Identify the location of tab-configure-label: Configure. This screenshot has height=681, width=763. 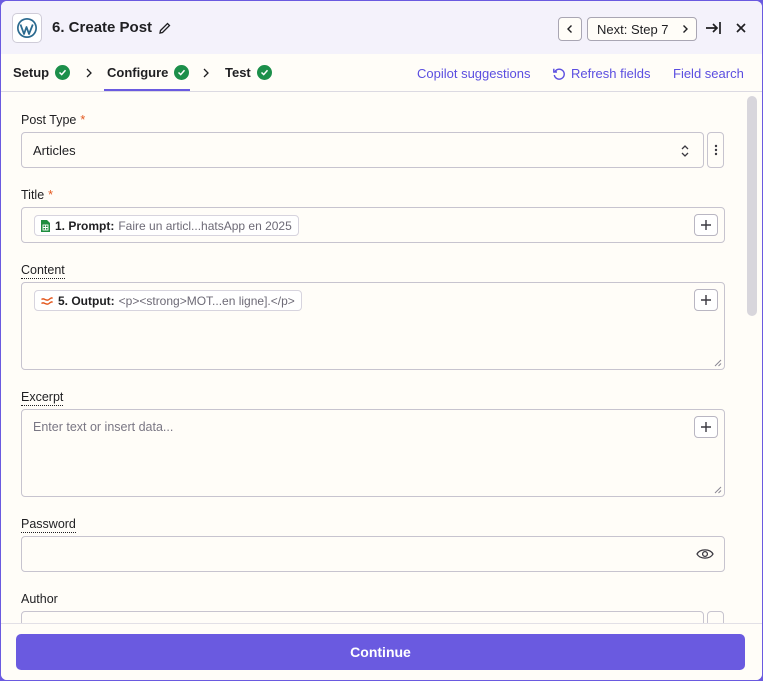
(138, 72).